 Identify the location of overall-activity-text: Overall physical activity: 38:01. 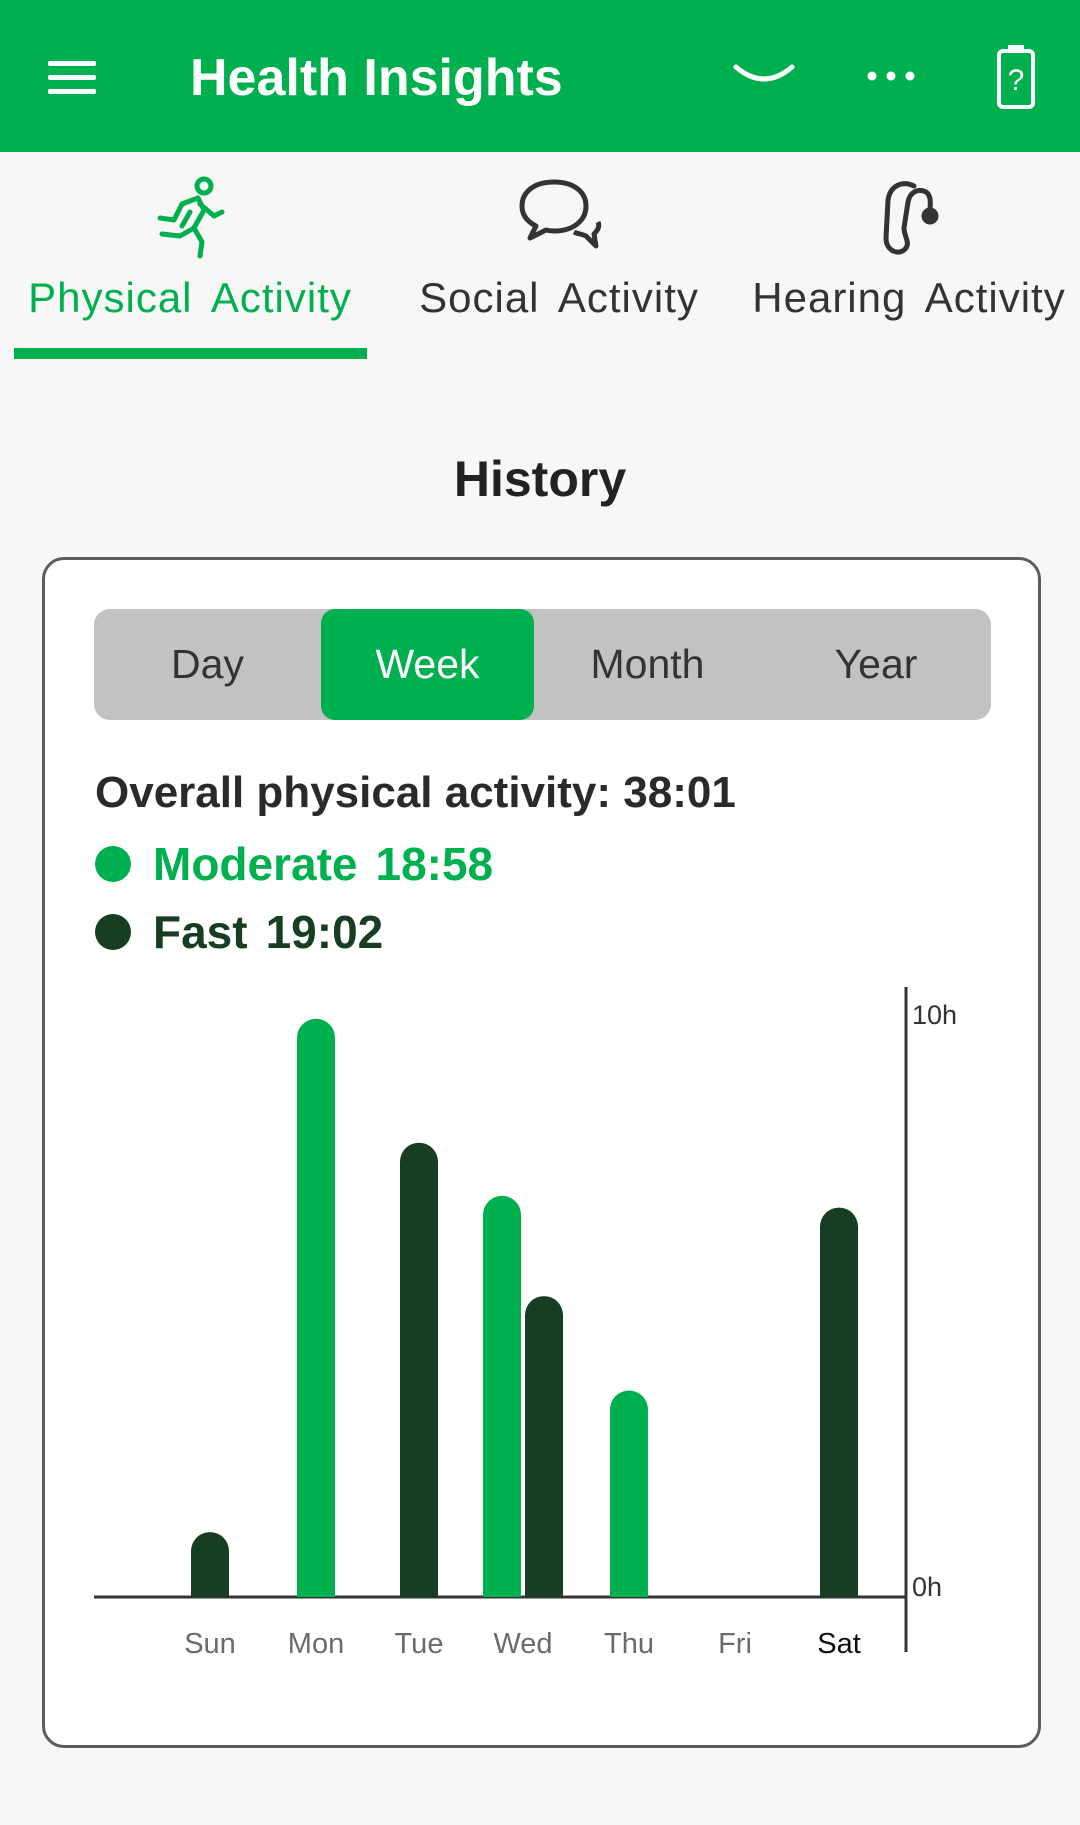
(415, 792).